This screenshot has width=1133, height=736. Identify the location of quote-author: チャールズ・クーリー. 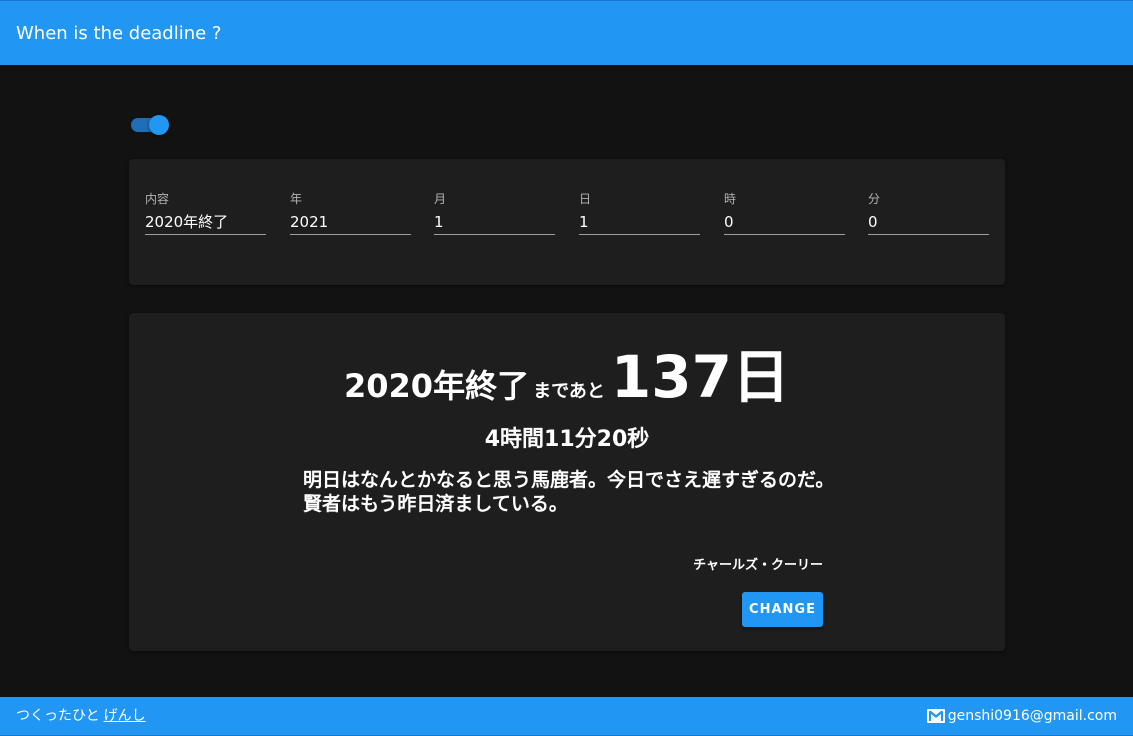
(758, 565).